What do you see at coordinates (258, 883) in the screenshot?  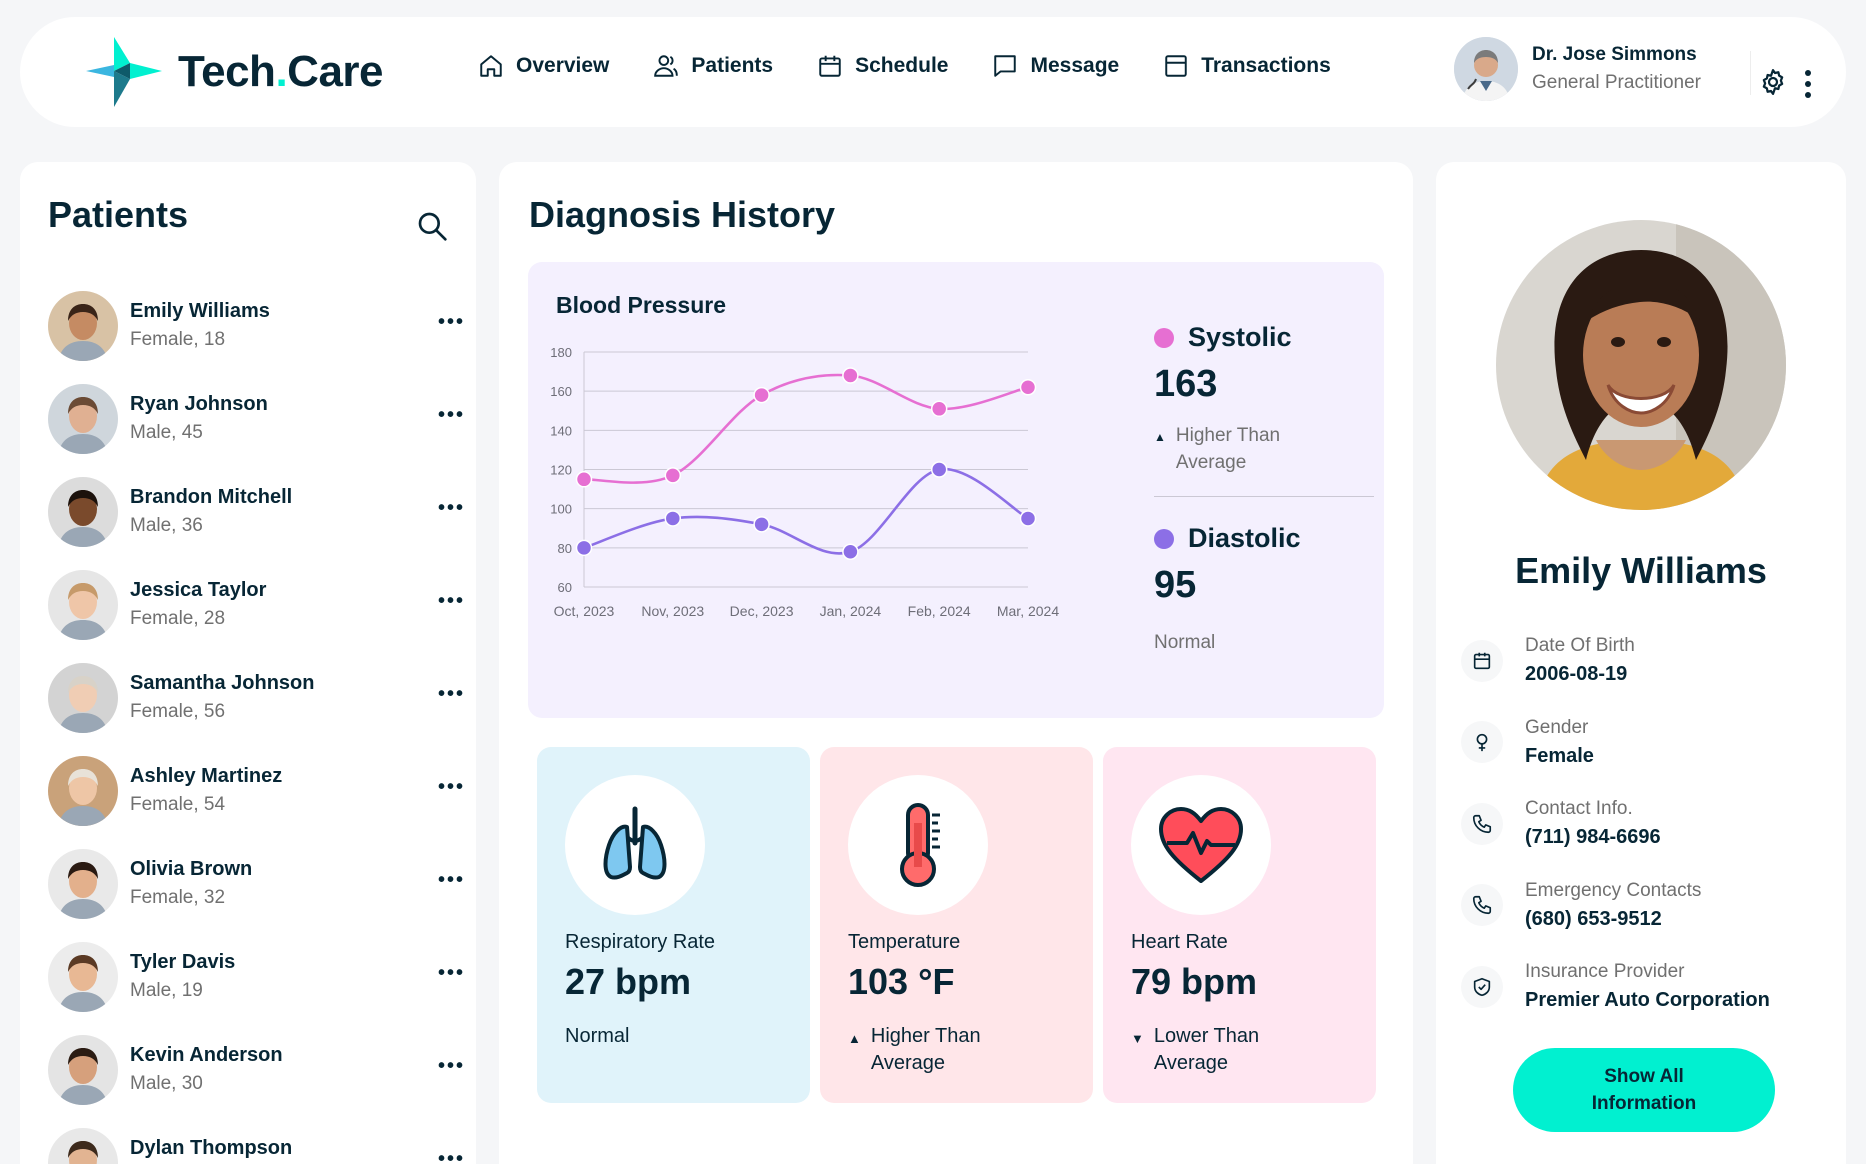 I see `patient-row: Olivia Brown Female, 32 •••` at bounding box center [258, 883].